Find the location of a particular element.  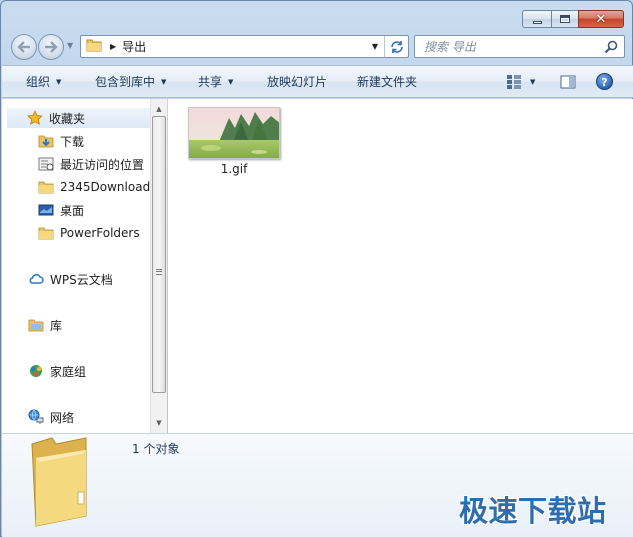

refresh-icon is located at coordinates (396, 46).